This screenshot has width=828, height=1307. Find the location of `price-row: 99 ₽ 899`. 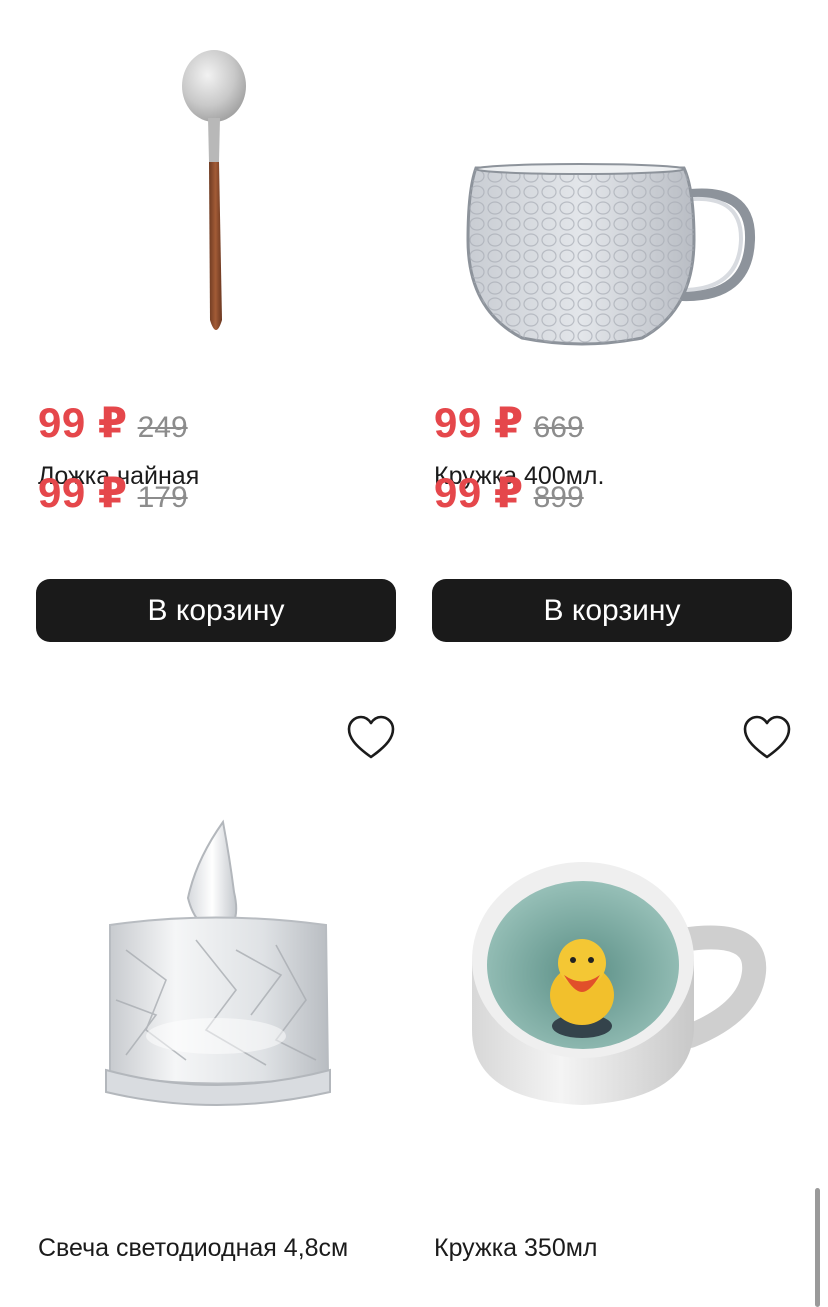

price-row: 99 ₽ 899 is located at coordinates (509, 492).